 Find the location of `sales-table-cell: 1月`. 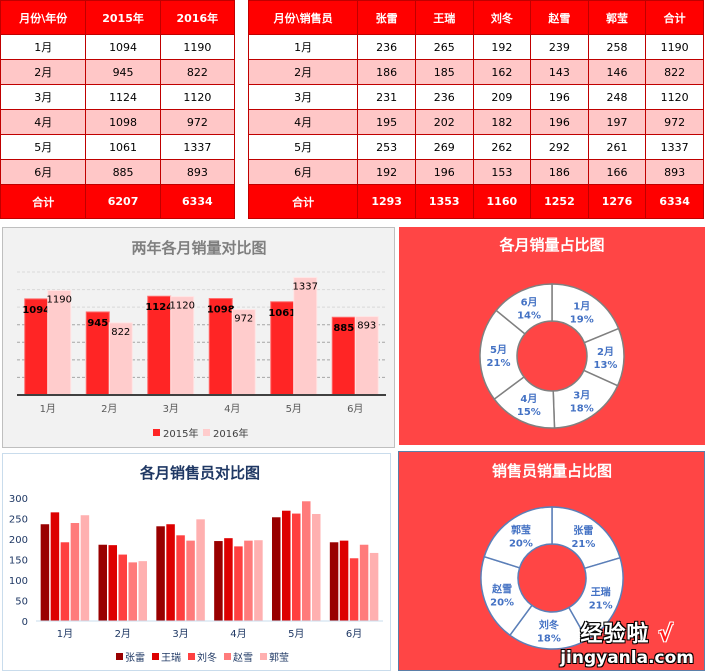

sales-table-cell: 1月 is located at coordinates (303, 47).